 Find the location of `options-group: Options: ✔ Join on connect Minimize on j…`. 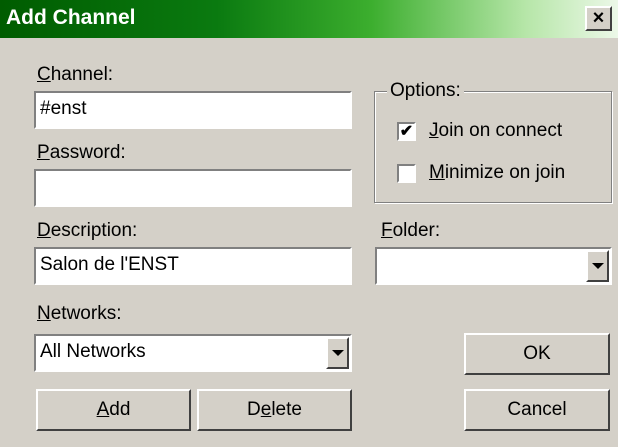

options-group: Options: ✔ Join on connect Minimize on j… is located at coordinates (493, 141).